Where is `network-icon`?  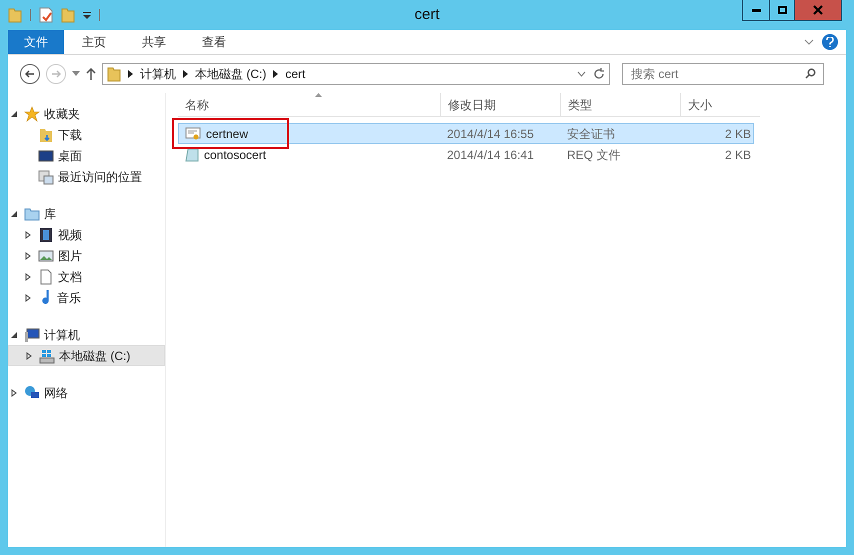
network-icon is located at coordinates (32, 392).